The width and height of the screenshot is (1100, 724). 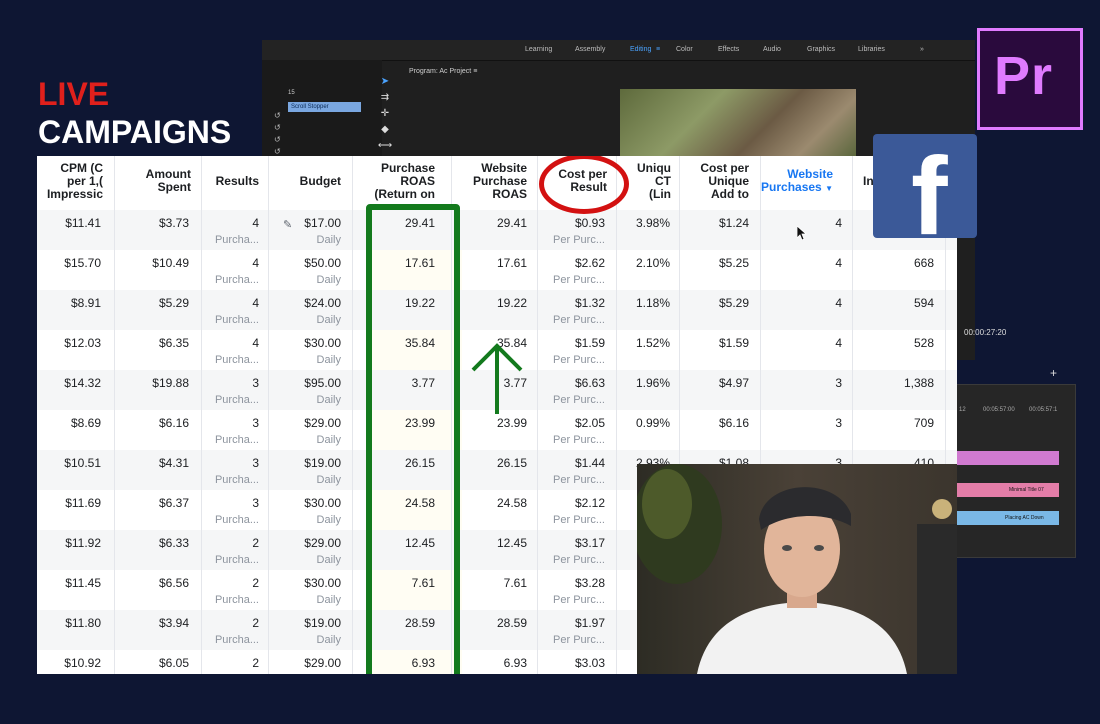 What do you see at coordinates (1043, 410) in the screenshot?
I see `ruler-label-c: 00:05:57:1` at bounding box center [1043, 410].